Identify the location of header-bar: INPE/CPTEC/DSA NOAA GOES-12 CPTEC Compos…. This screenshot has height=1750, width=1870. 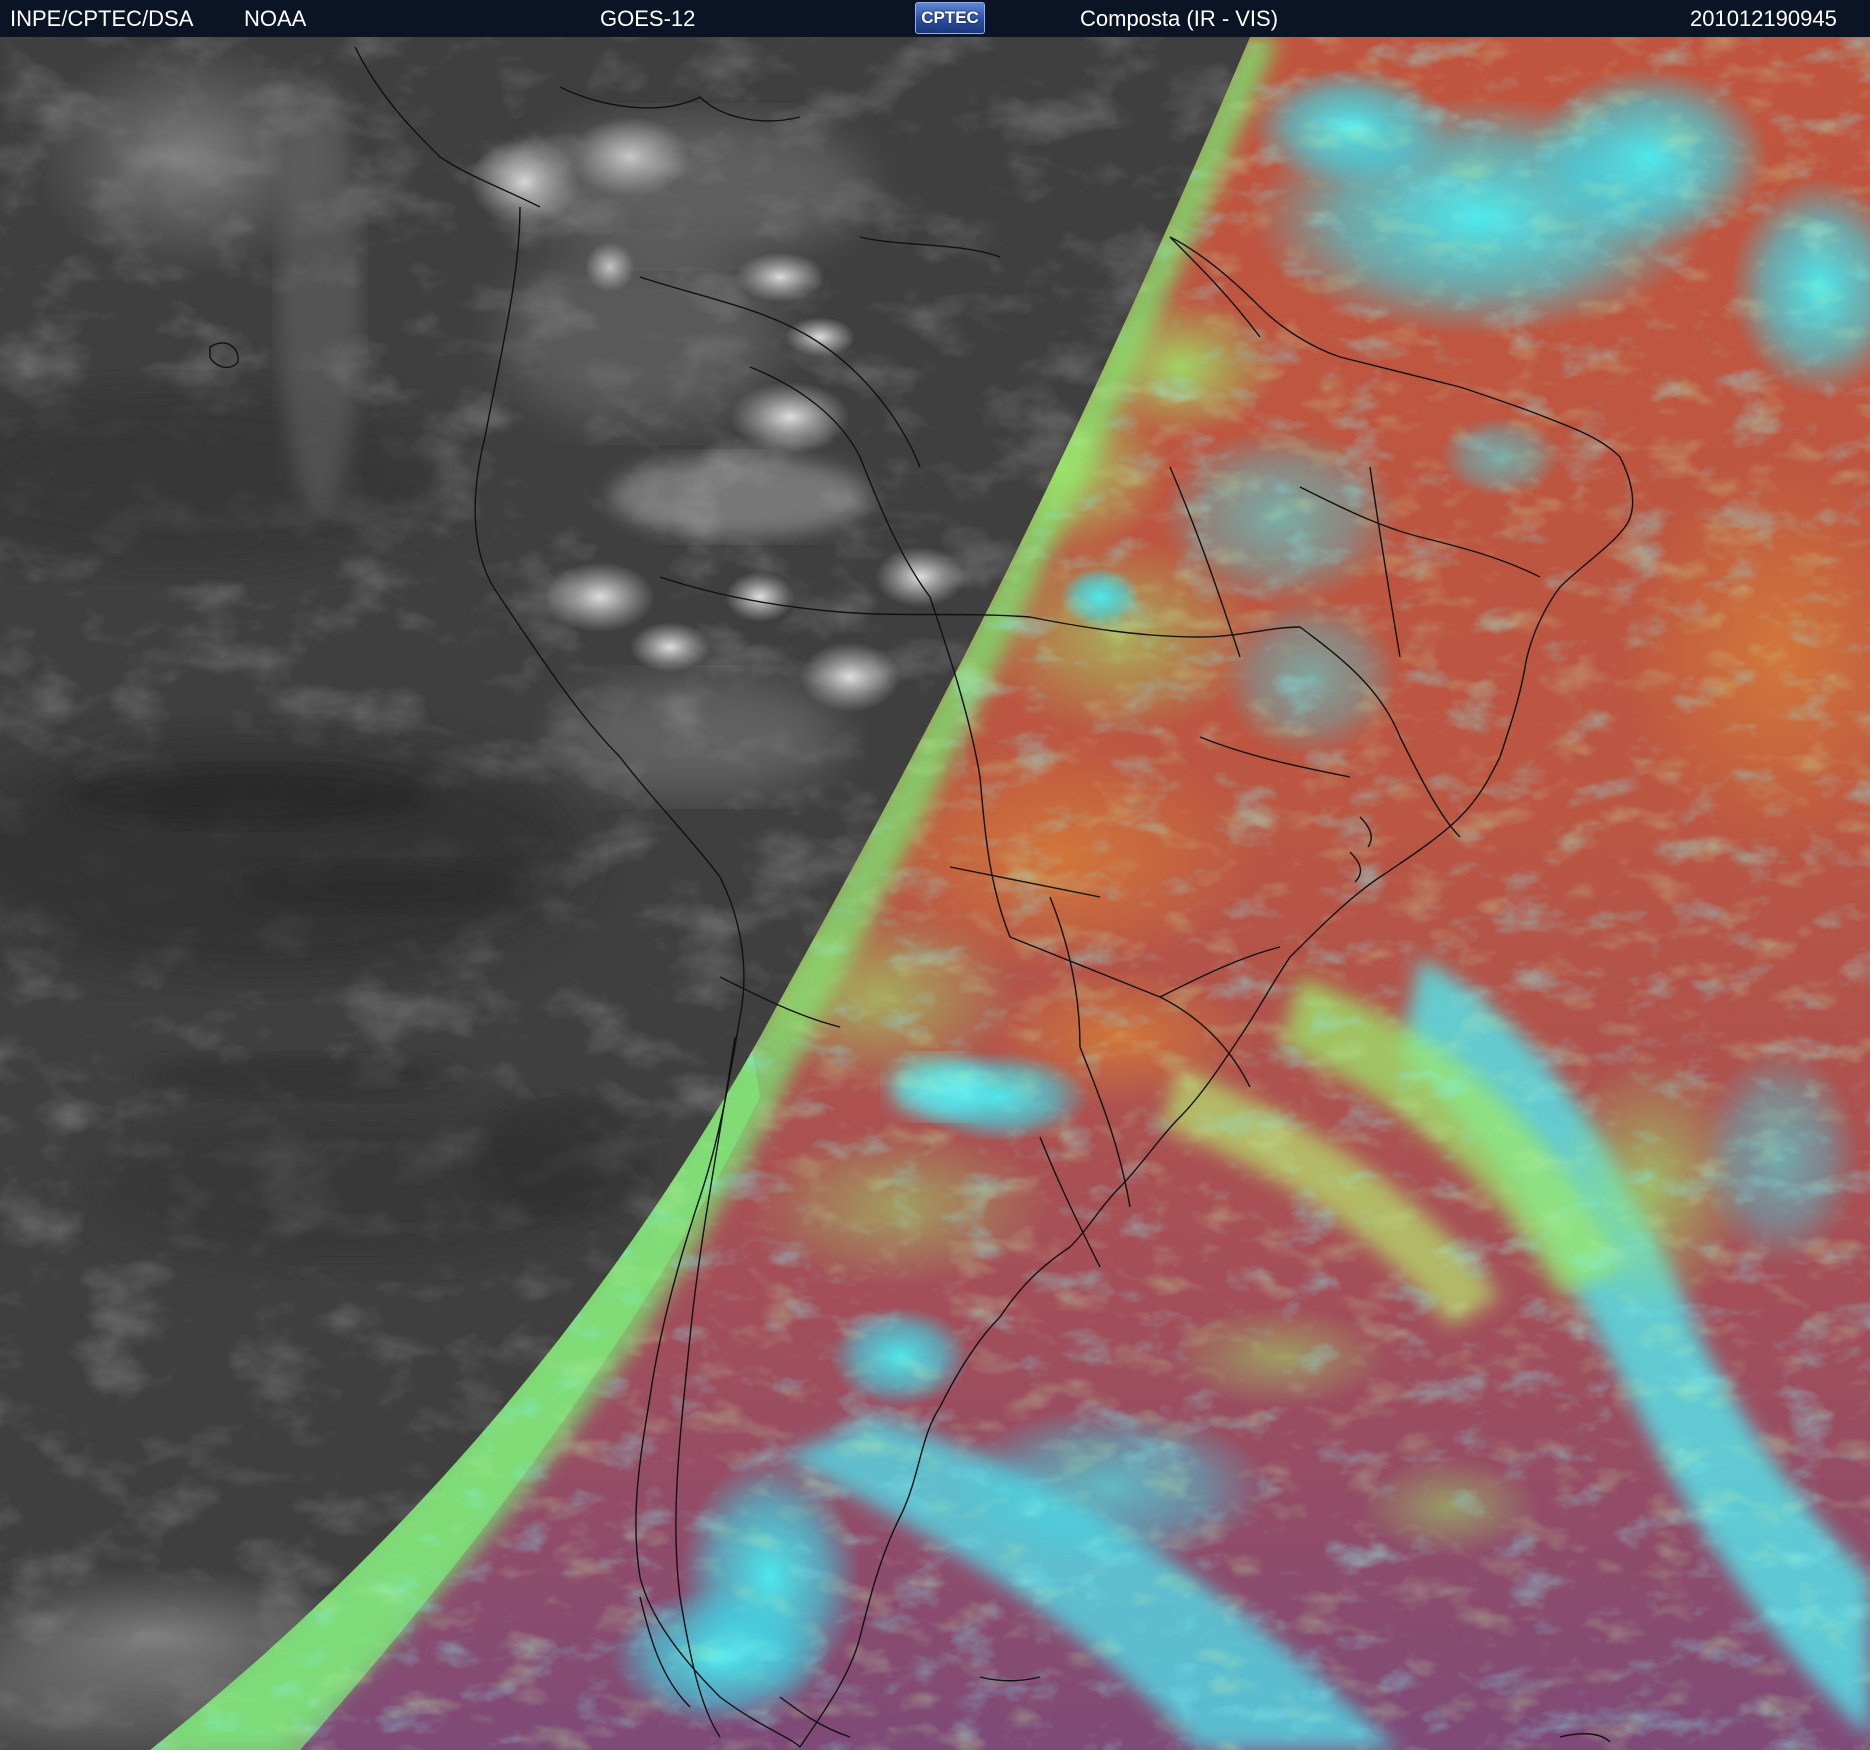
(935, 18).